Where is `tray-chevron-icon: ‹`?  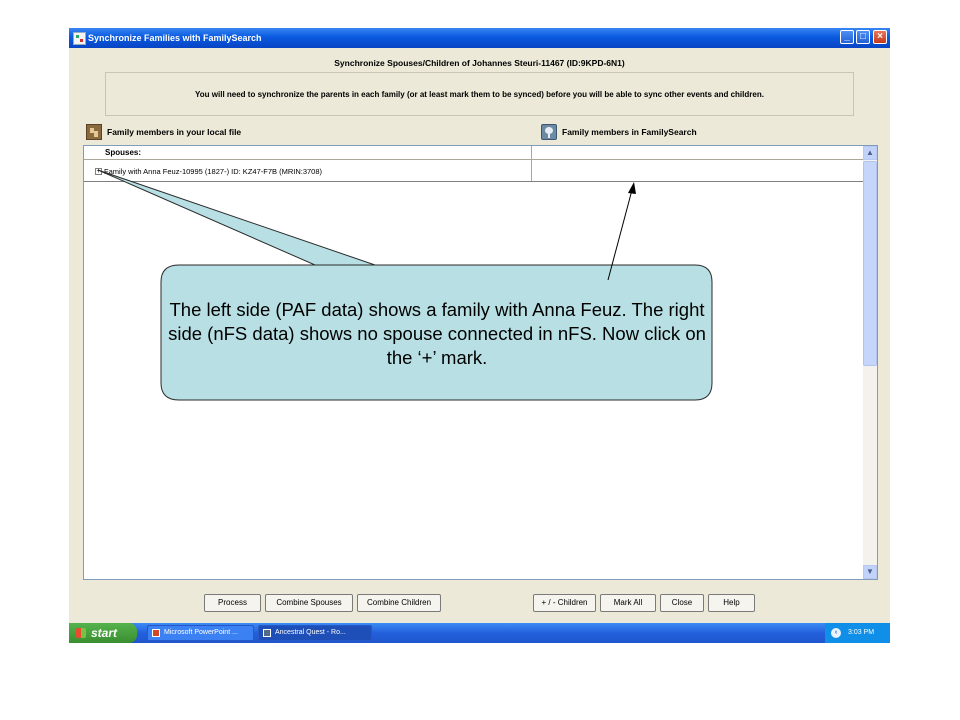 tray-chevron-icon: ‹ is located at coordinates (836, 633).